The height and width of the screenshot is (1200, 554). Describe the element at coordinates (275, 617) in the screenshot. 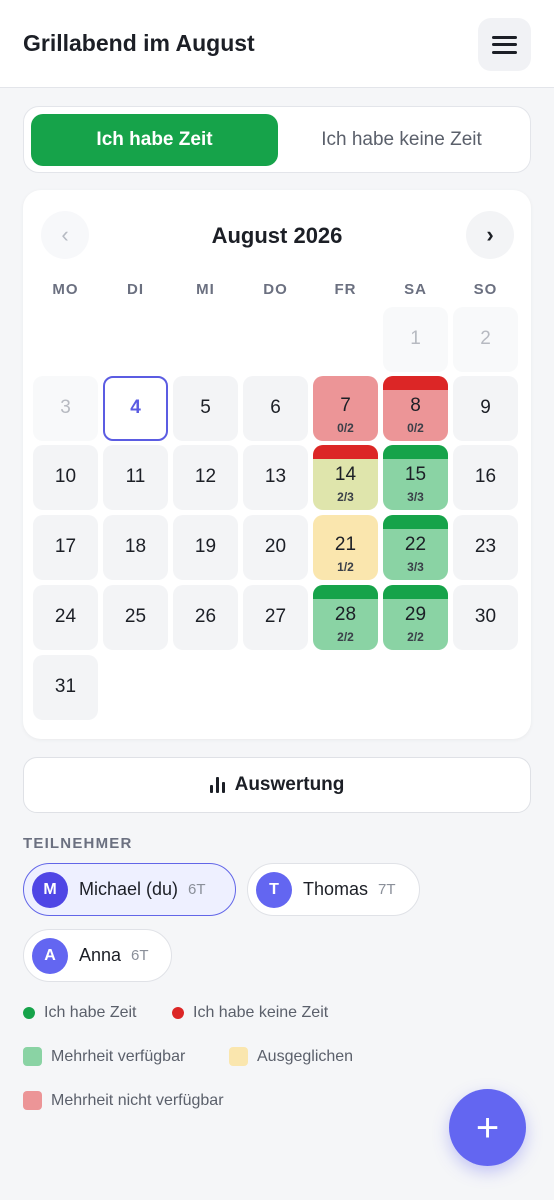

I see `calendar-day: 27` at that location.